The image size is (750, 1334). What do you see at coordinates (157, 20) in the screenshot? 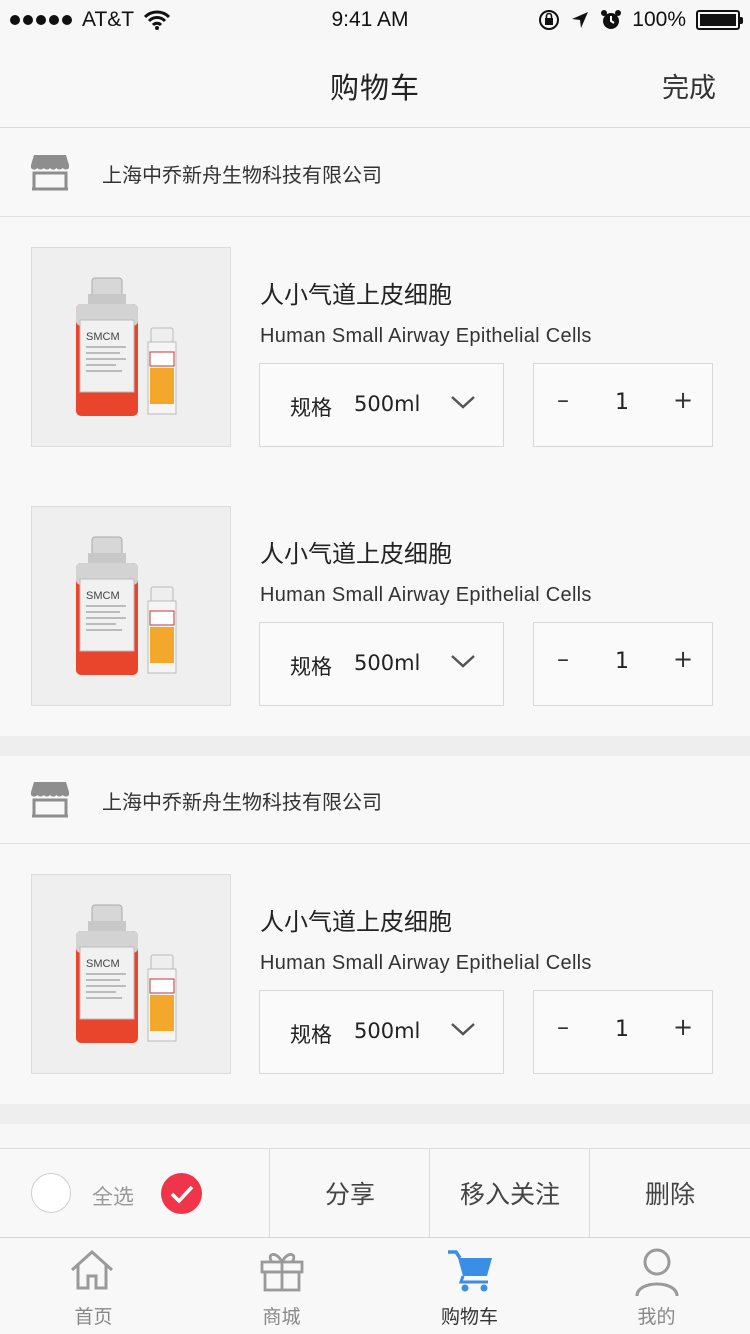
I see `wifi-icon` at bounding box center [157, 20].